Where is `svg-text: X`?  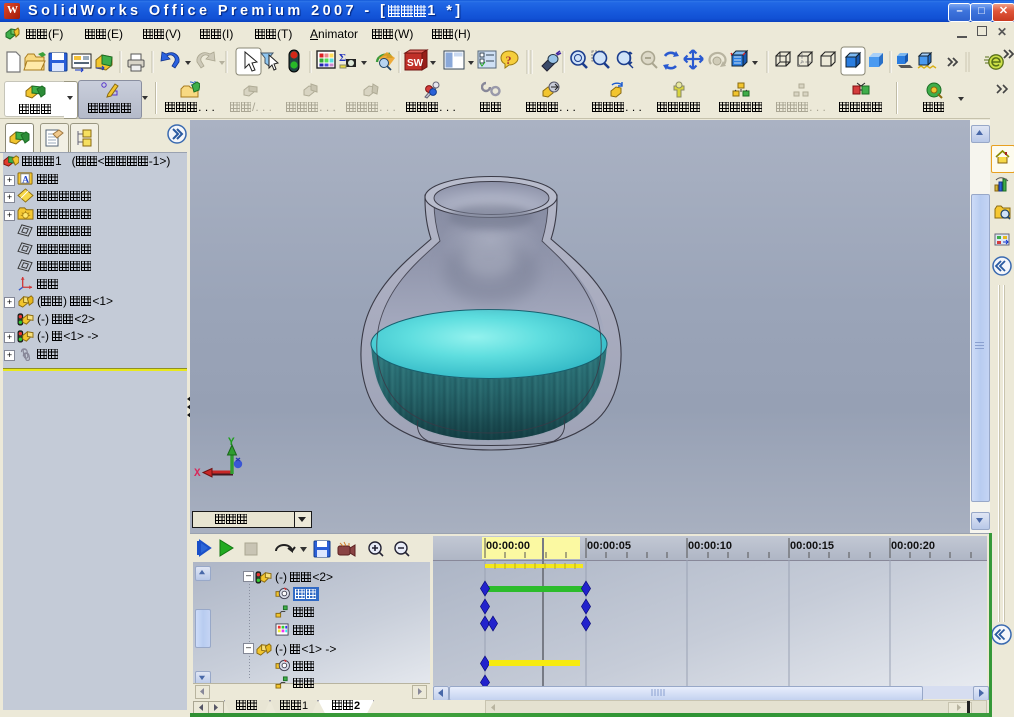 svg-text: X is located at coordinates (197, 474).